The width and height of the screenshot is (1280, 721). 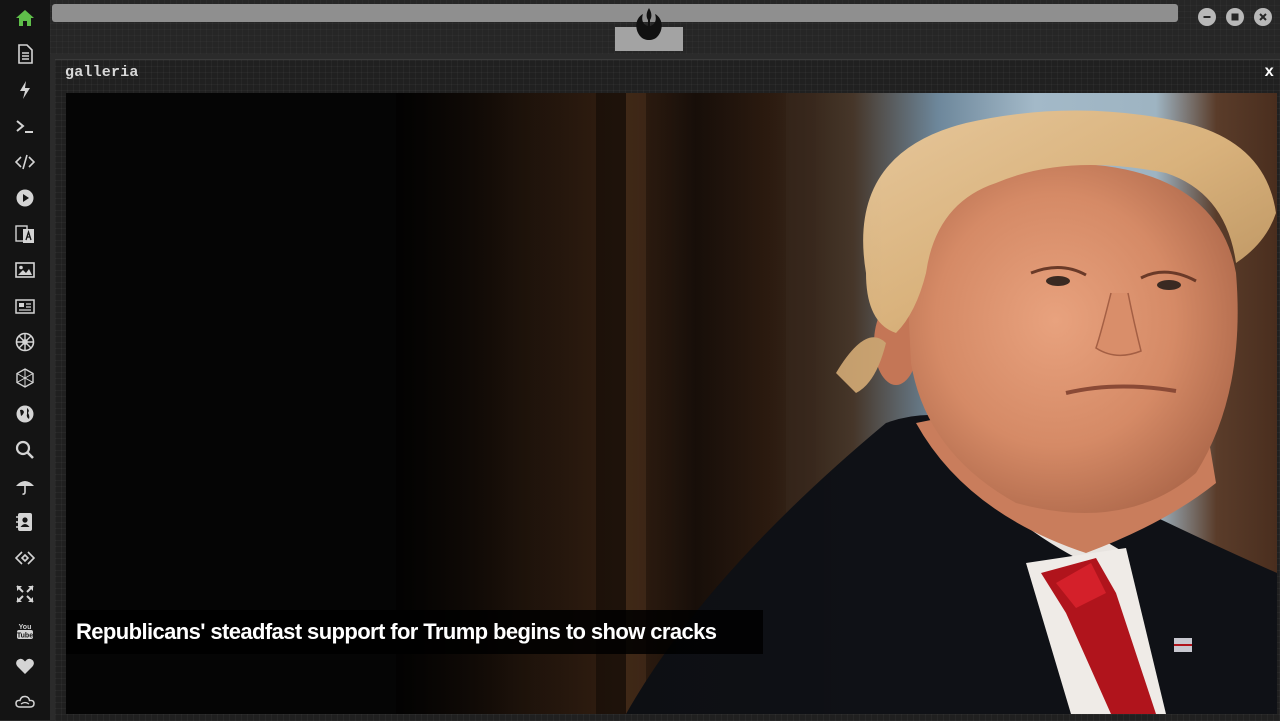 I want to click on sidebar-item-network, so click(x=25, y=378).